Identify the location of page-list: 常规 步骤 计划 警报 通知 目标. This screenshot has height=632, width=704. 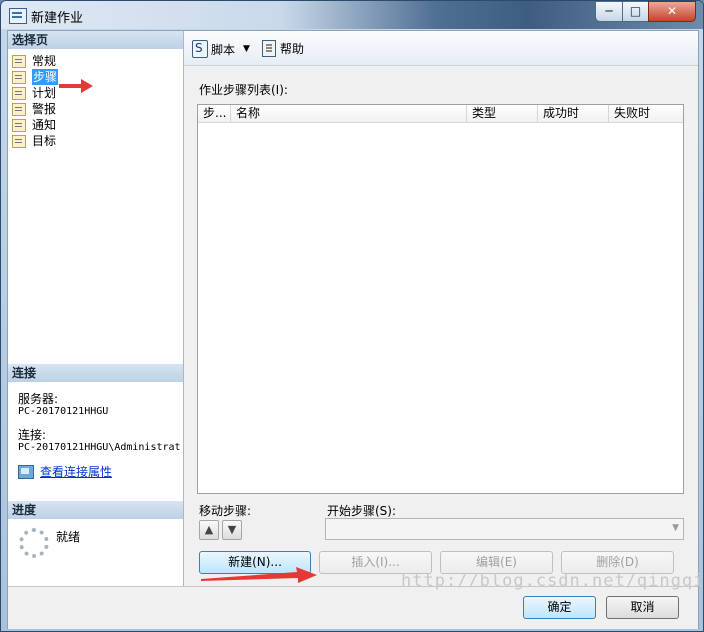
(35, 101).